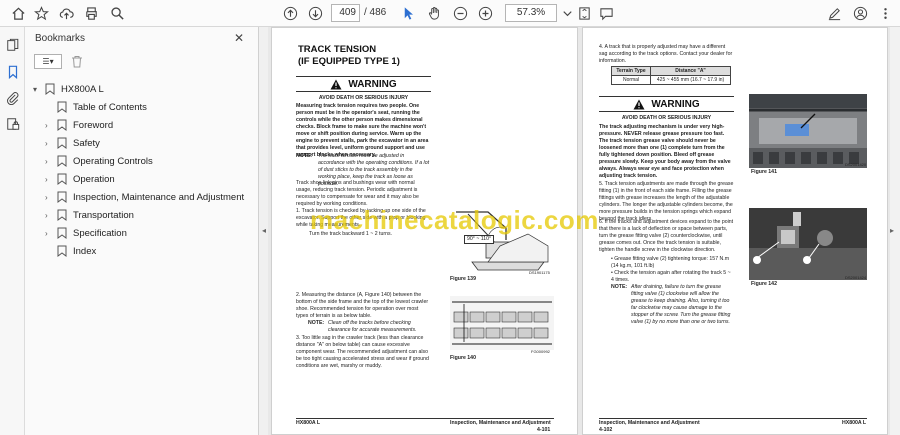 The height and width of the screenshot is (435, 900). I want to click on figure-code: FG000992, so click(540, 351).